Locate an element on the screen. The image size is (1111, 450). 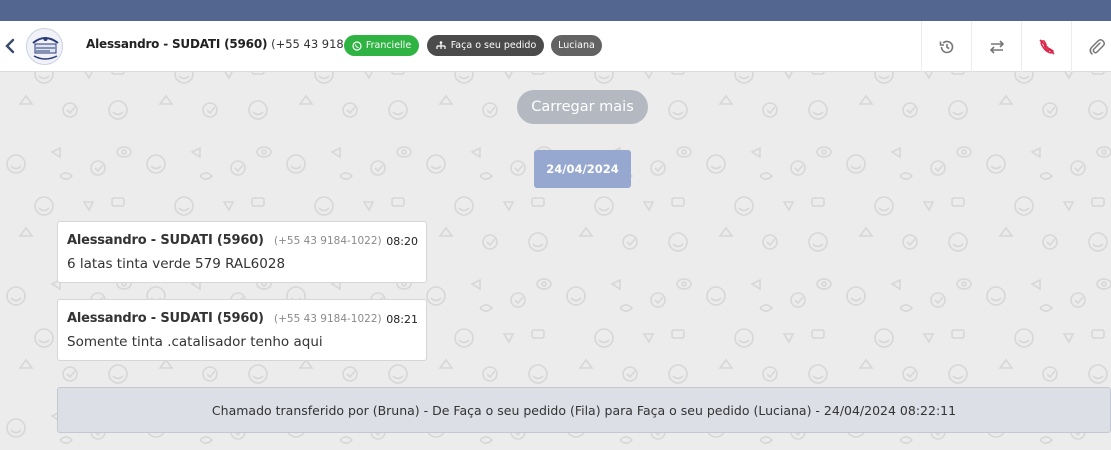
paperclip-icon is located at coordinates (1097, 46).